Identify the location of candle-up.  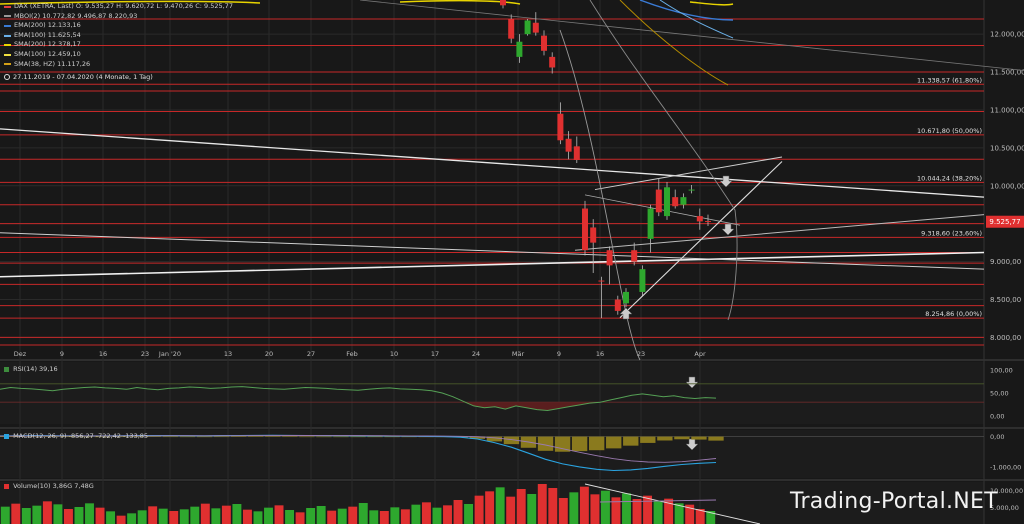
(527, 27).